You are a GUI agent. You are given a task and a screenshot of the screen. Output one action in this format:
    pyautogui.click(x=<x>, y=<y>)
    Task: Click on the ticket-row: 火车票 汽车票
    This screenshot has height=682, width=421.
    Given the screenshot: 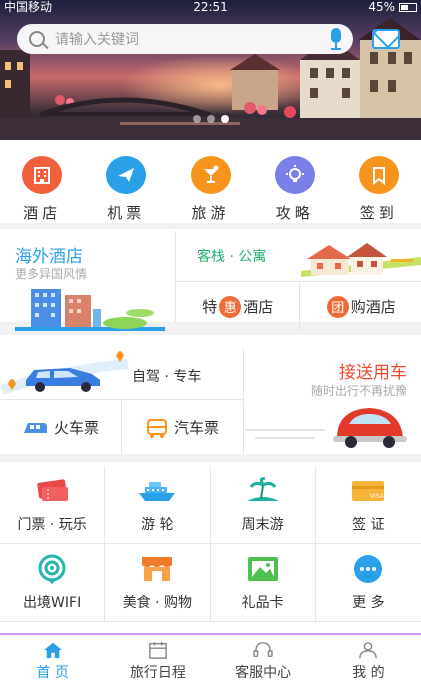 What is the action you would take?
    pyautogui.click(x=122, y=427)
    